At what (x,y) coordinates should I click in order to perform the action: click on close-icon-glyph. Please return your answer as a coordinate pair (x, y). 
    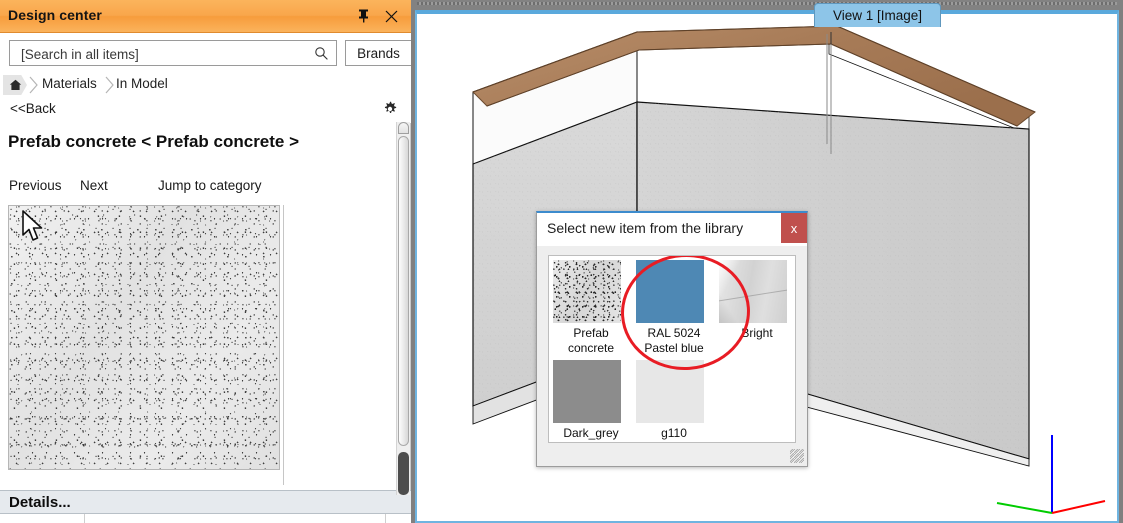
    Looking at the image, I should click on (391, 16).